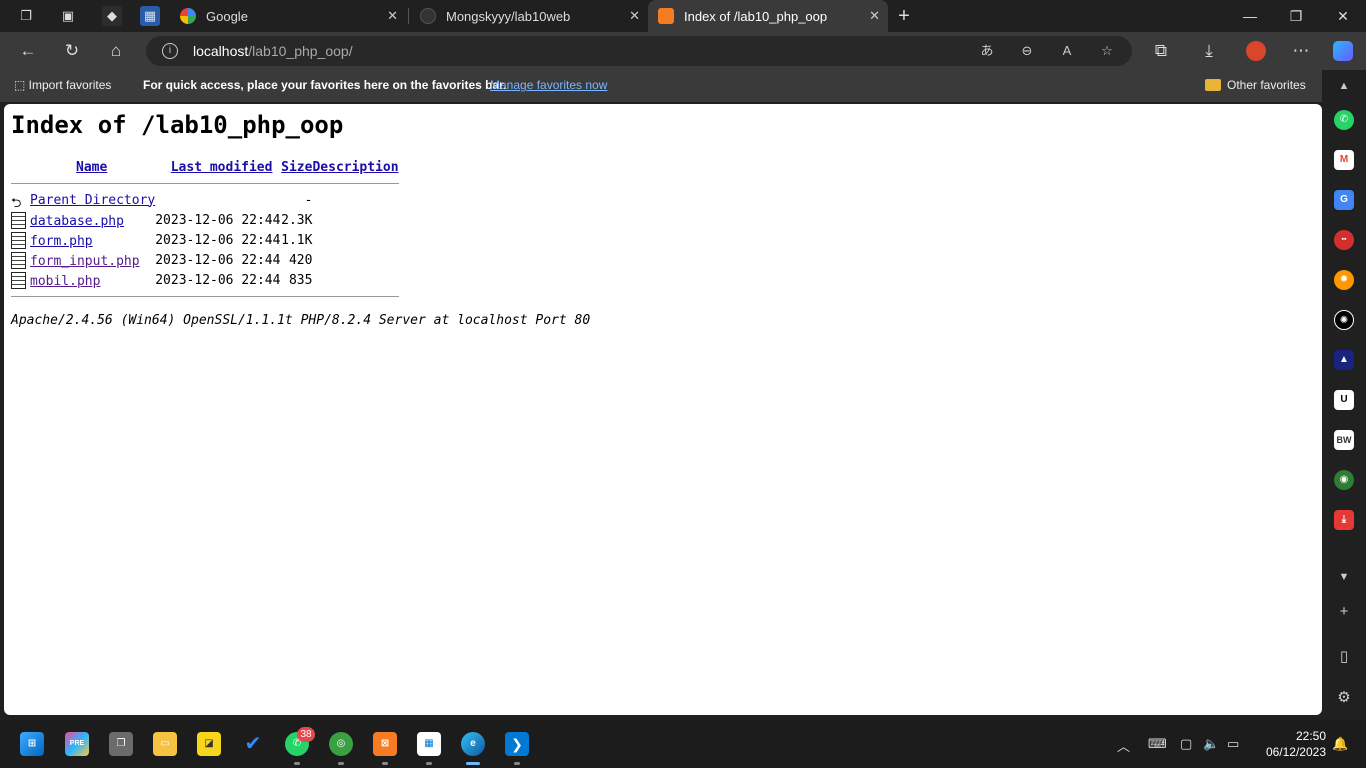 The image size is (1366, 768). I want to click on todo-icon: ✔, so click(253, 744).